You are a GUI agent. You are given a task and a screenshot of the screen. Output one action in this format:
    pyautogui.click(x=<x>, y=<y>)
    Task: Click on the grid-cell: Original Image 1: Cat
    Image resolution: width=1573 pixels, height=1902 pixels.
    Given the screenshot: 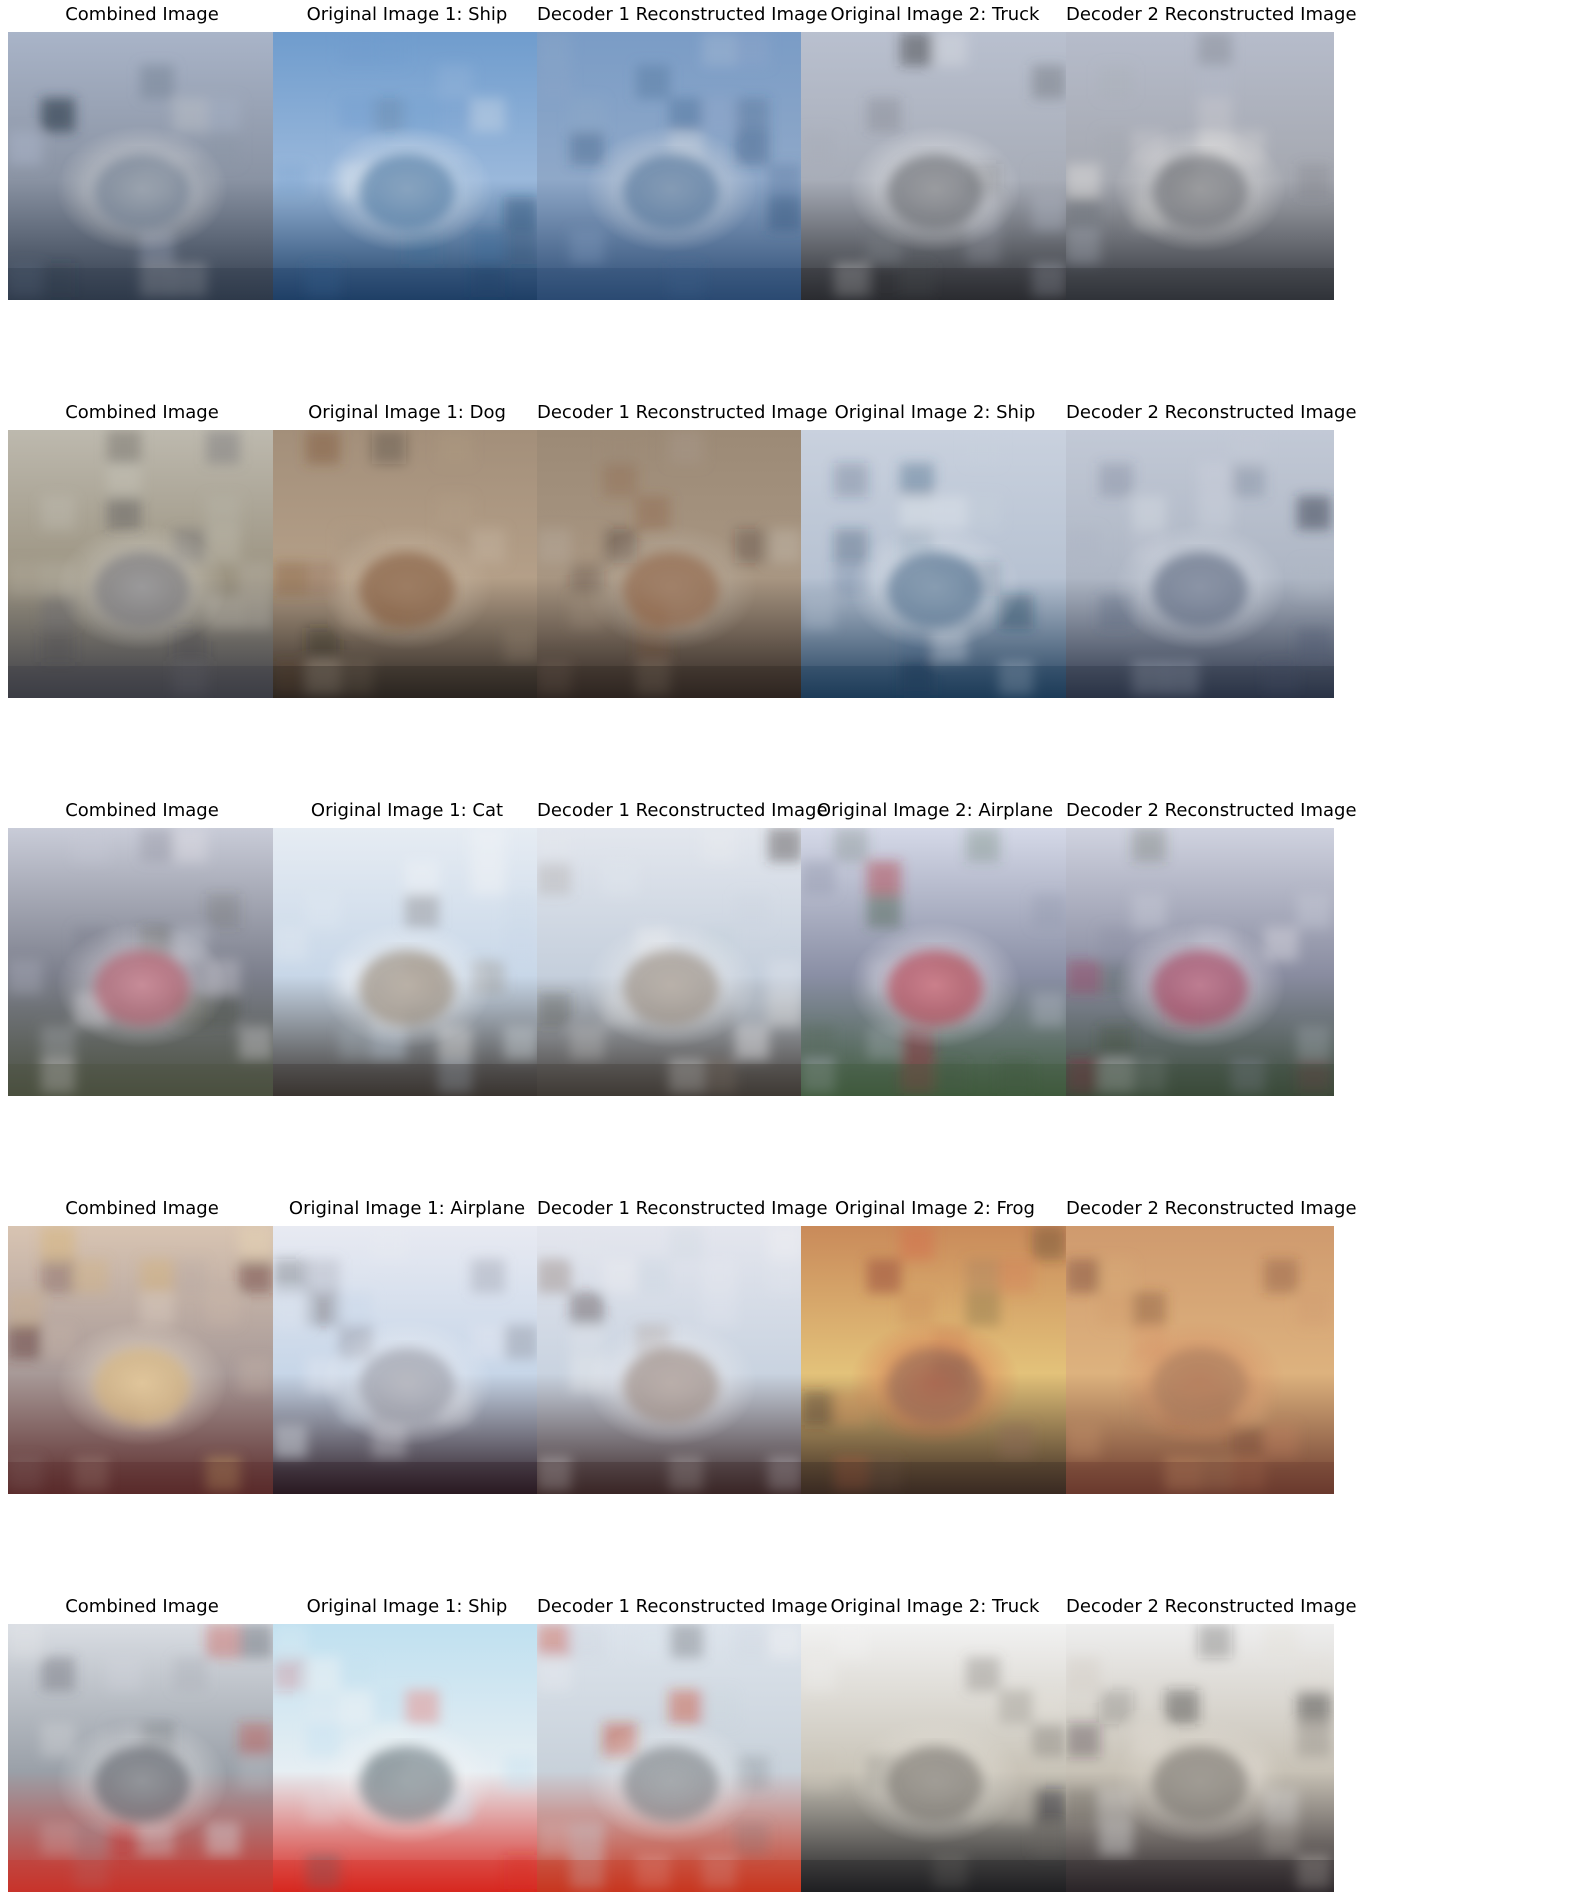 What is the action you would take?
    pyautogui.click(x=407, y=948)
    